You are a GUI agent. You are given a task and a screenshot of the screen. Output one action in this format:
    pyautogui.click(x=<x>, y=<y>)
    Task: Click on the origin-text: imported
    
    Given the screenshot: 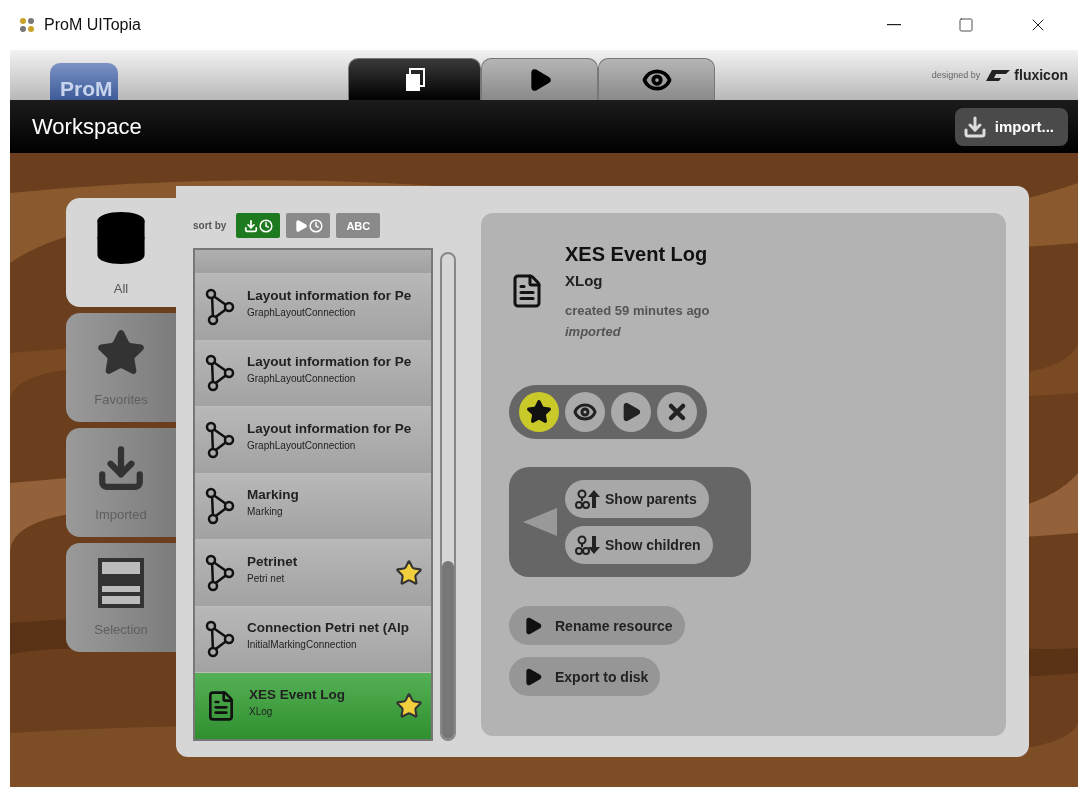 What is the action you would take?
    pyautogui.click(x=593, y=331)
    